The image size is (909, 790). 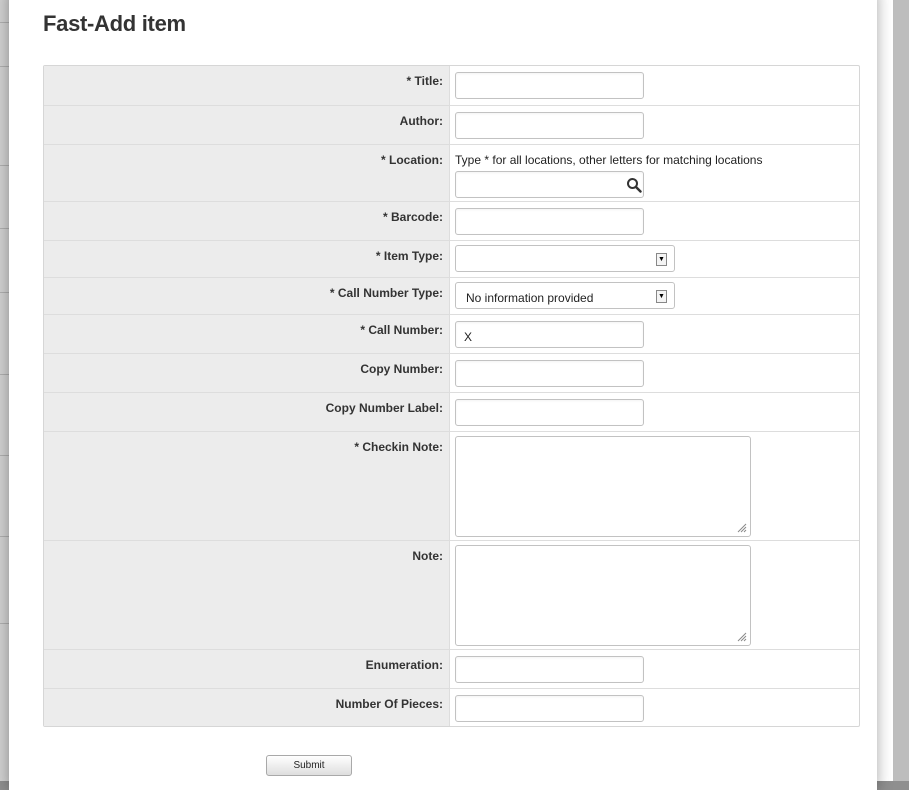 What do you see at coordinates (247, 373) in the screenshot?
I see `copy-number-label: Copy Number:` at bounding box center [247, 373].